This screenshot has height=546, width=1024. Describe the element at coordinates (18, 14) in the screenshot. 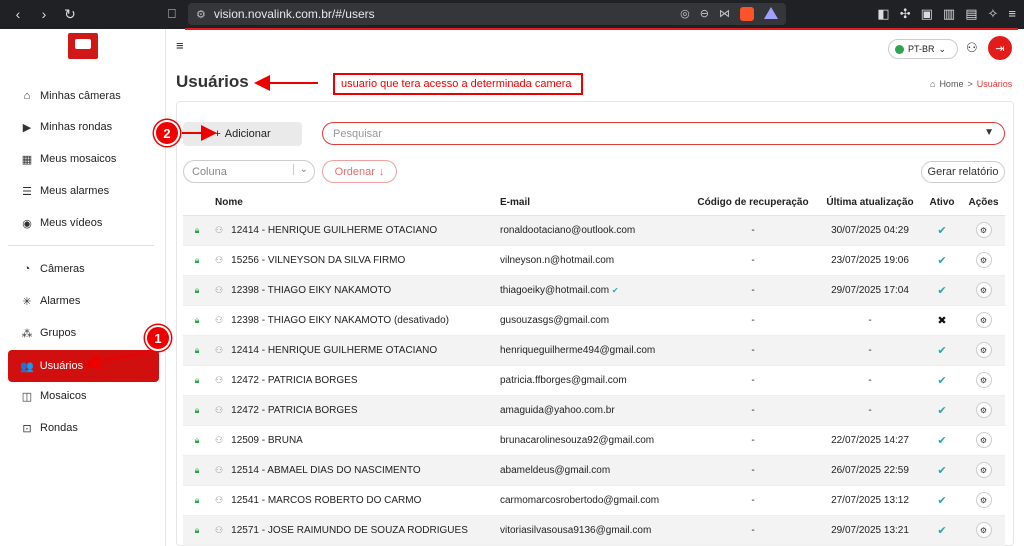

I see `back-icon: ‹` at that location.